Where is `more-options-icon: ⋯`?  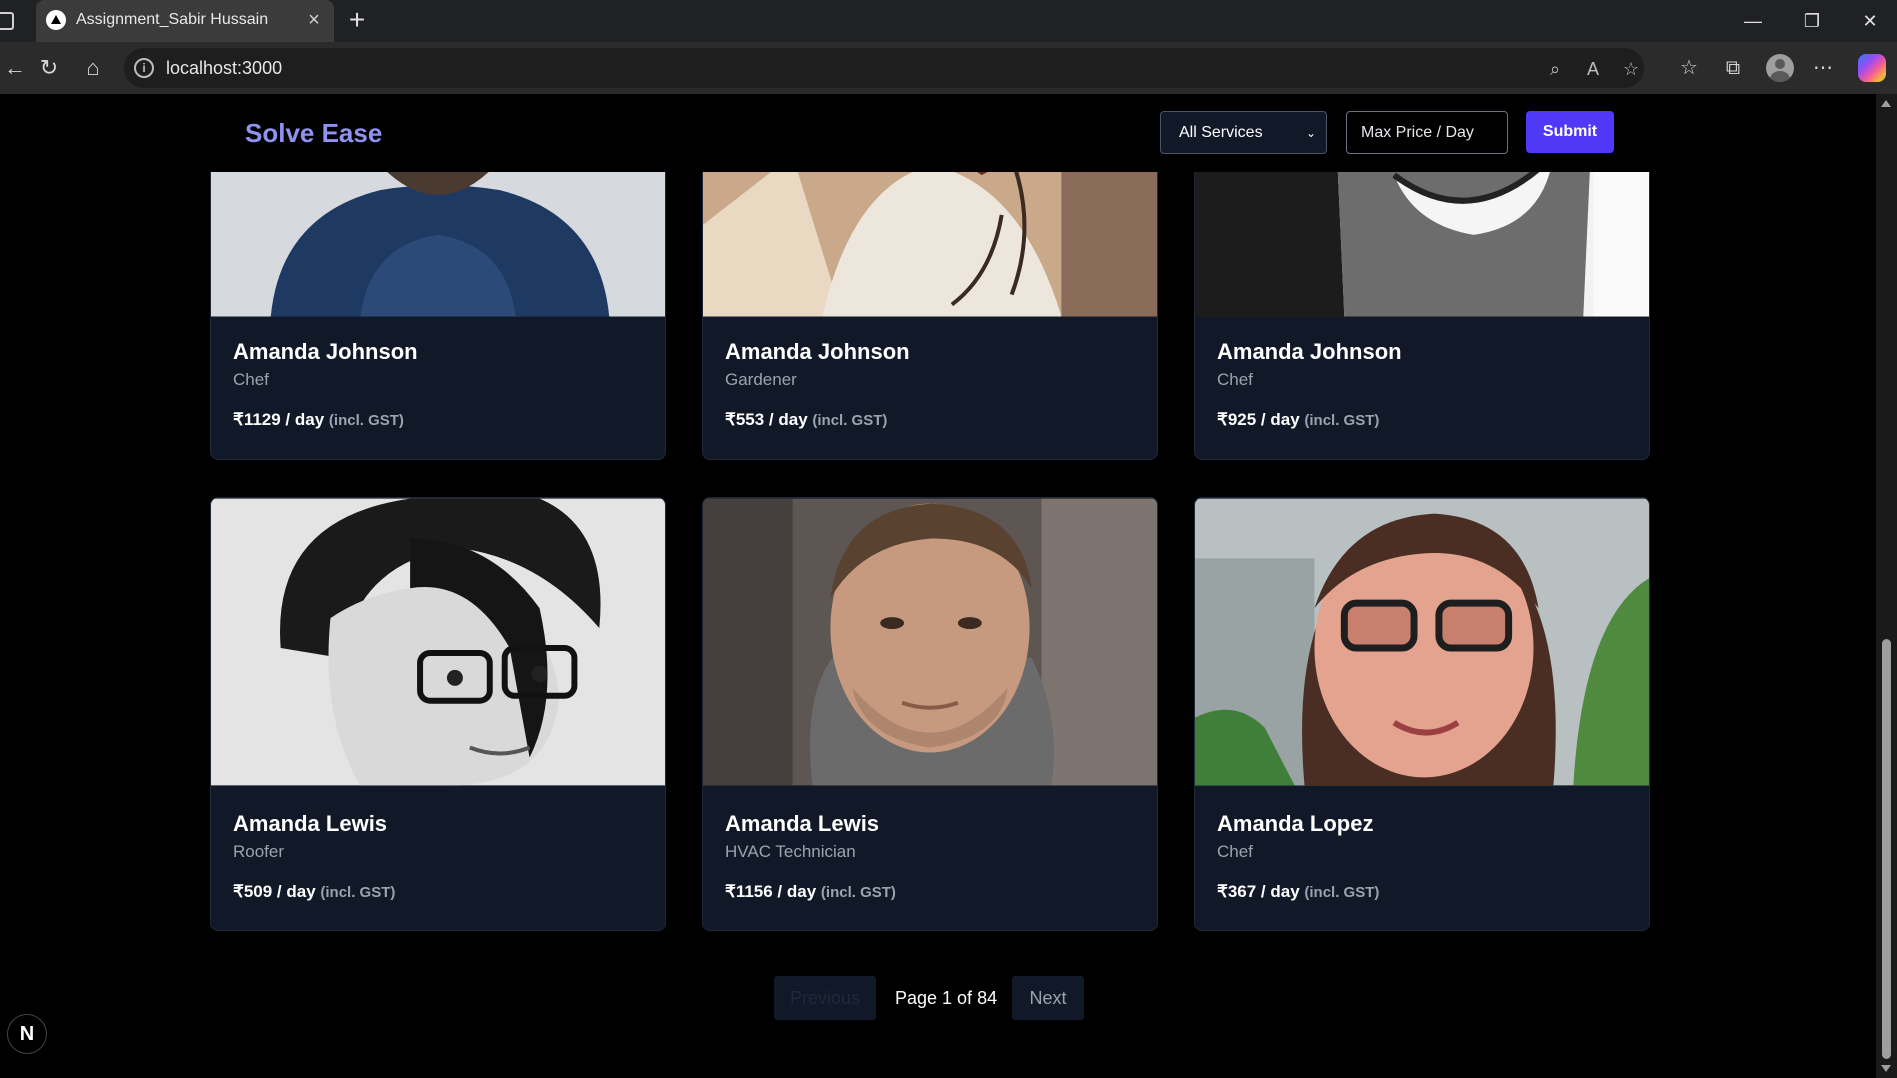 more-options-icon: ⋯ is located at coordinates (1823, 68).